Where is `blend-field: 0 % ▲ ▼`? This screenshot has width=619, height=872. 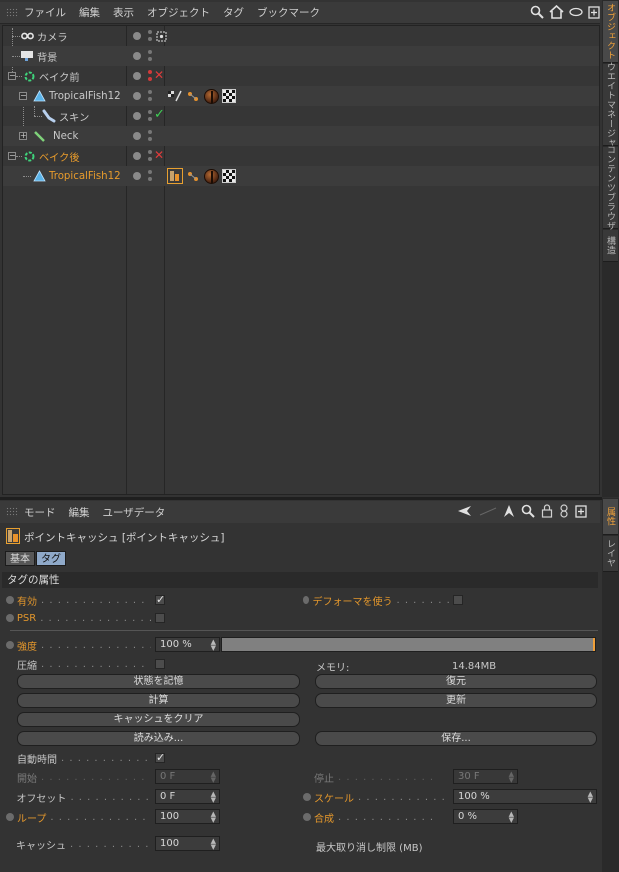 blend-field: 0 % ▲ ▼ is located at coordinates (485, 816).